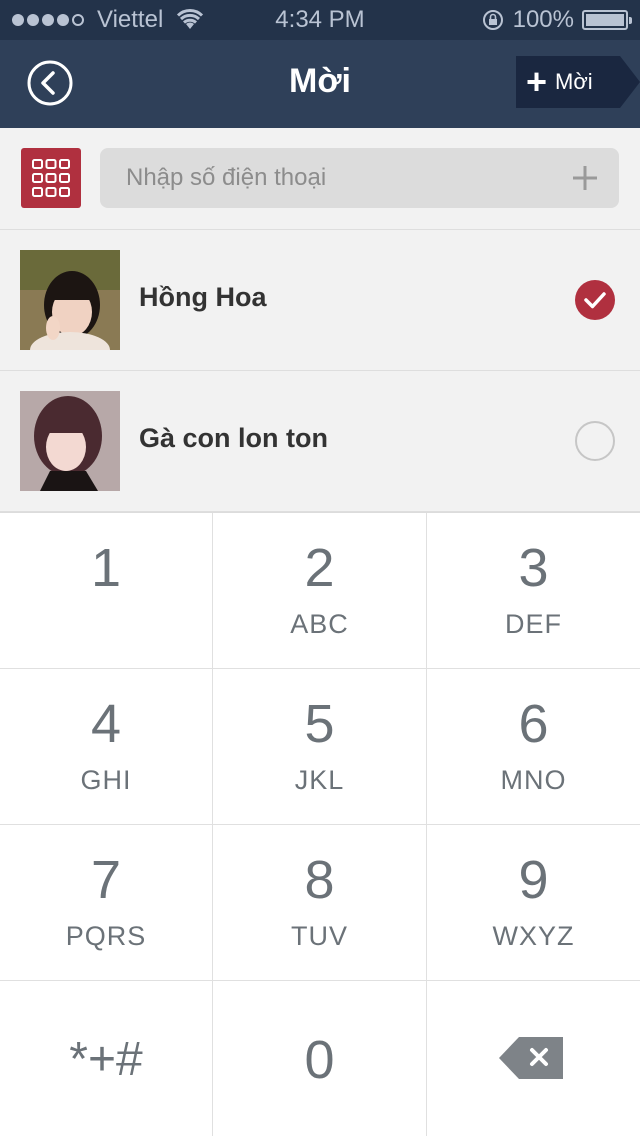  I want to click on unselected-check-icon, so click(595, 441).